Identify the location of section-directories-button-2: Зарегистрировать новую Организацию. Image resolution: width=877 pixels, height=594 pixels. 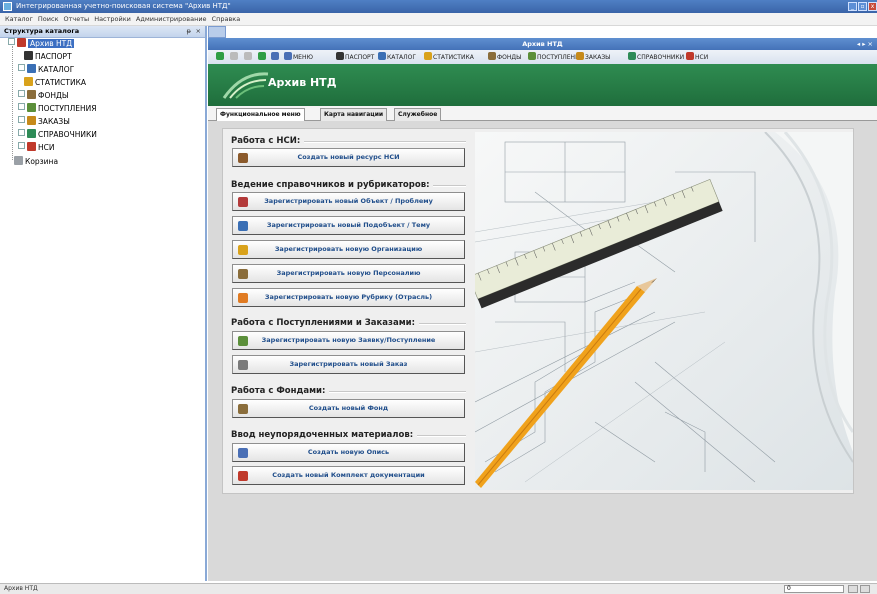
(348, 249).